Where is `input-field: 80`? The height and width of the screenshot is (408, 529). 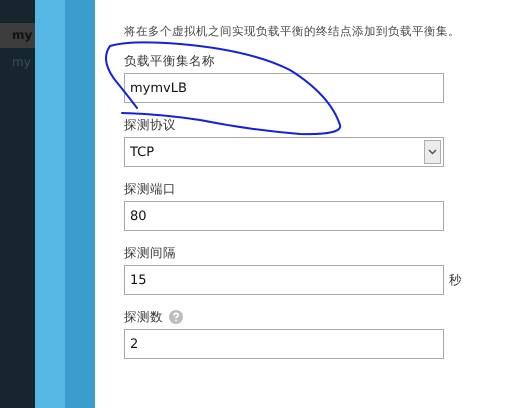
input-field: 80 is located at coordinates (284, 216).